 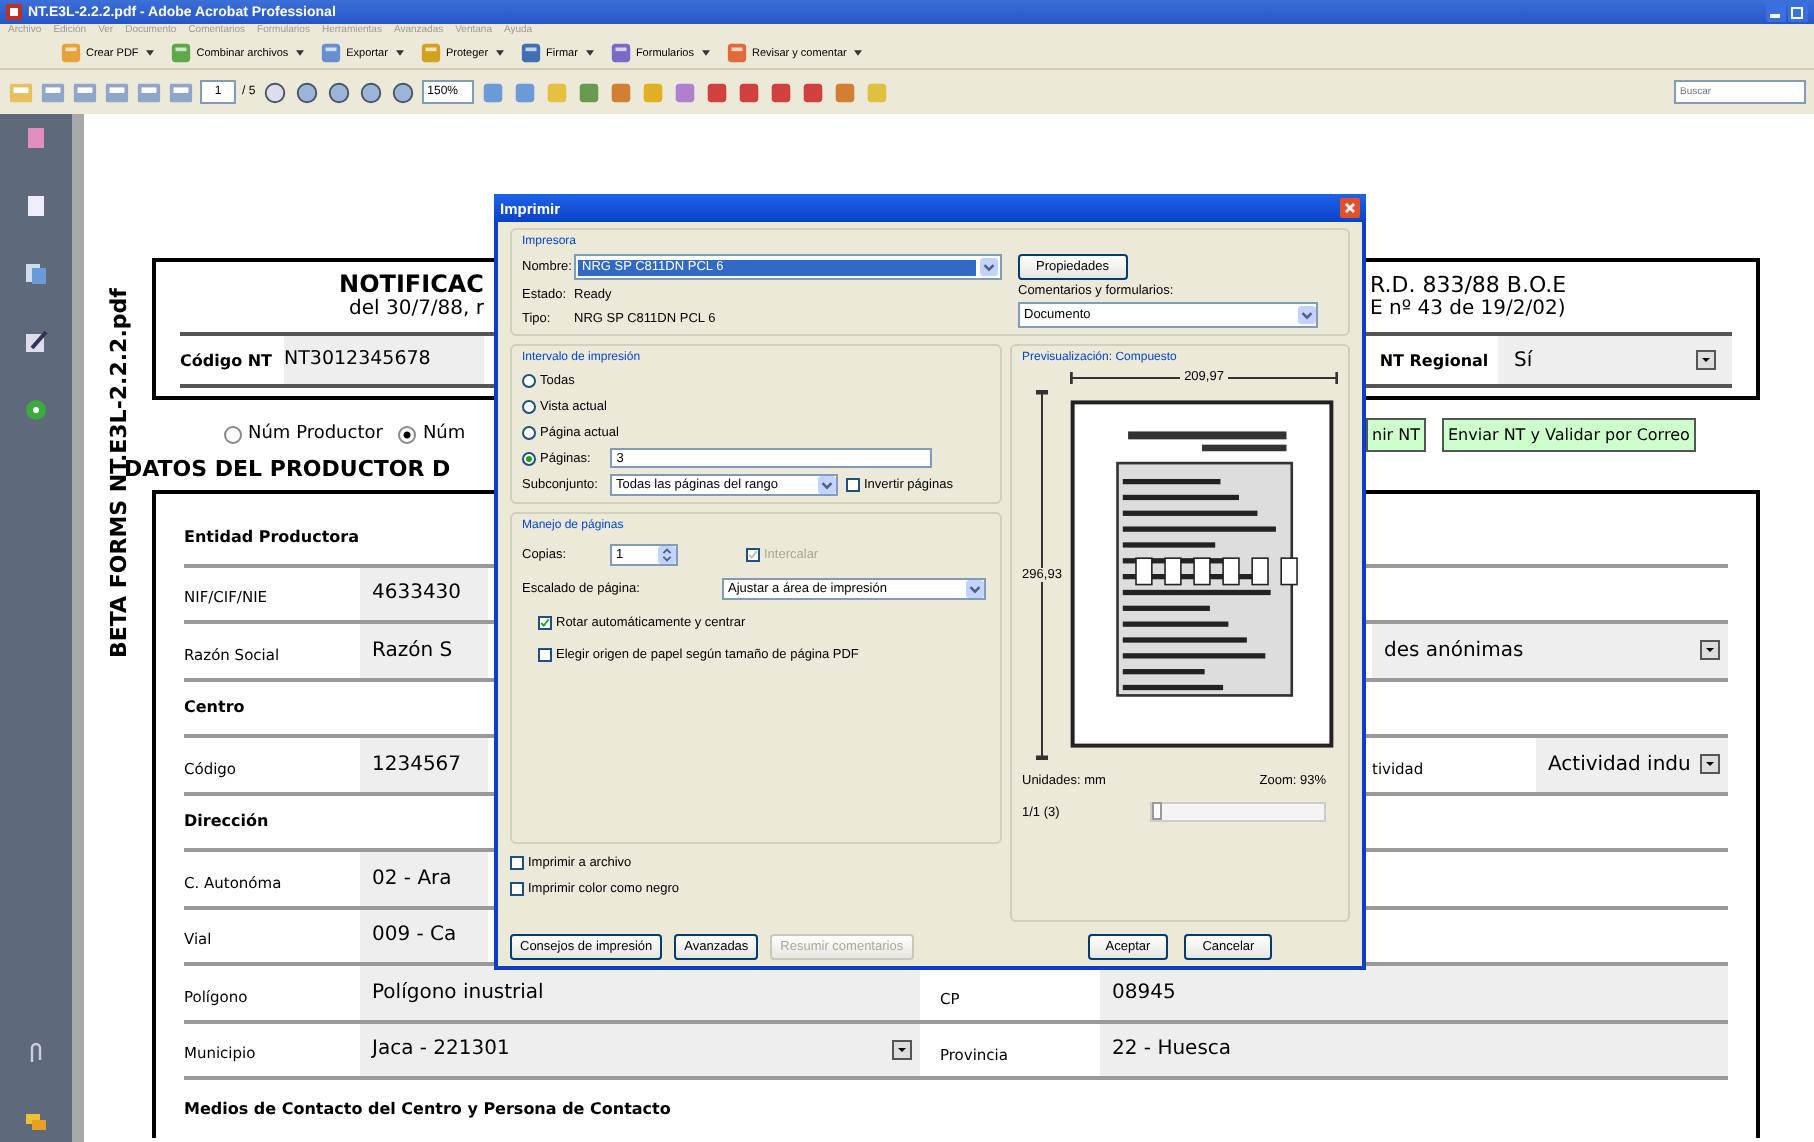 I want to click on text-field: 009 - Ca, so click(x=424, y=935).